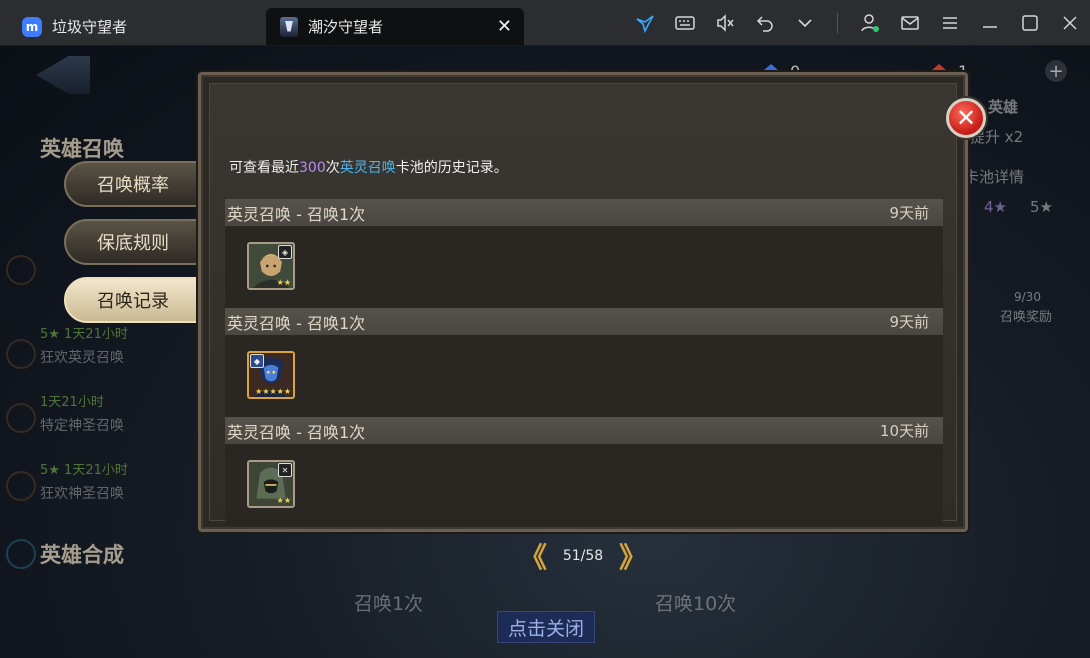 Image resolution: width=1090 pixels, height=658 pixels. Describe the element at coordinates (82, 493) in the screenshot. I see `banner-name: 狂欢神圣召唤` at that location.